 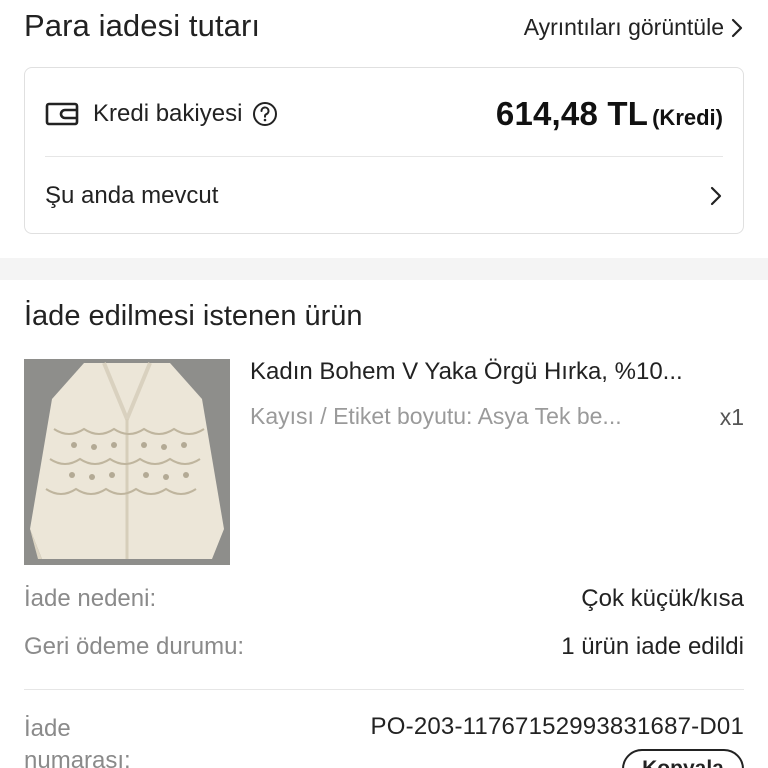 I want to click on return-reason-row: İade nedeni: Çok küçük/kısa, so click(x=384, y=599).